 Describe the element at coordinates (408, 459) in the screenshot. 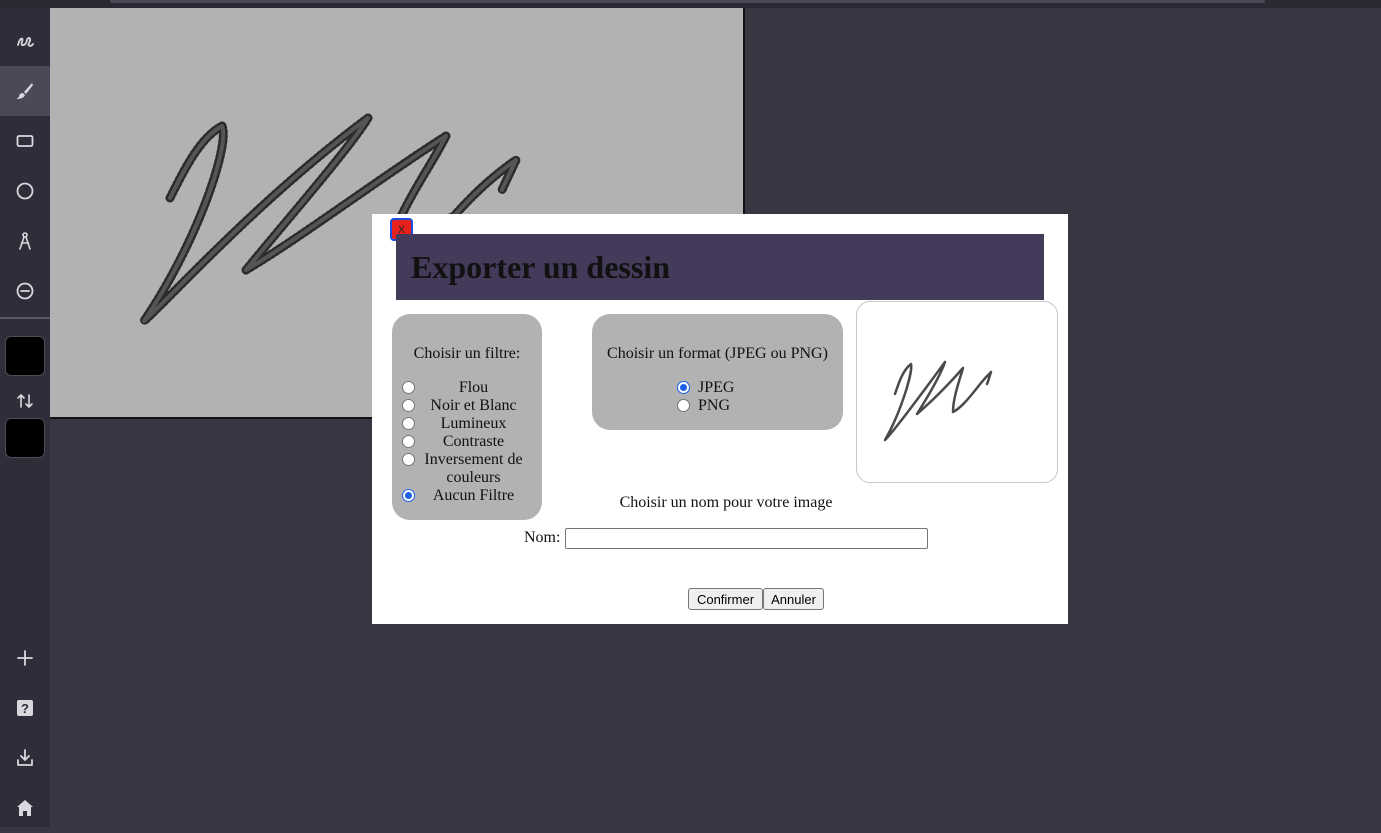

I see `radio-inversement` at that location.